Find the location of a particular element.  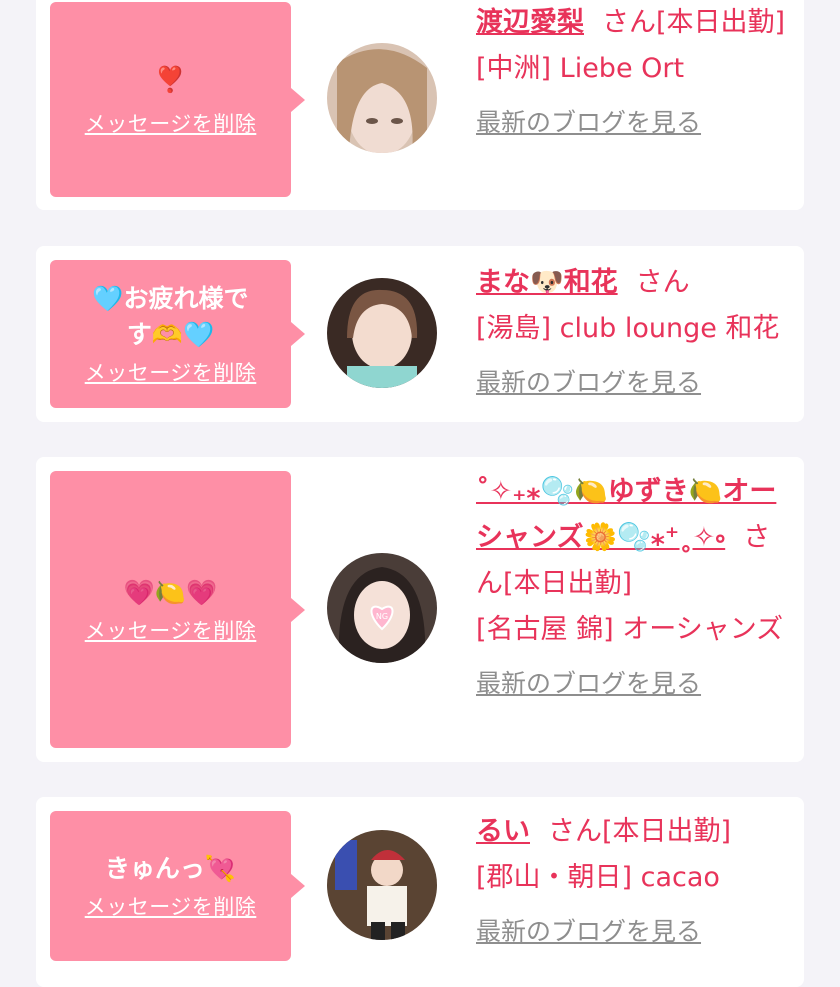

avatar: NG is located at coordinates (382, 608).